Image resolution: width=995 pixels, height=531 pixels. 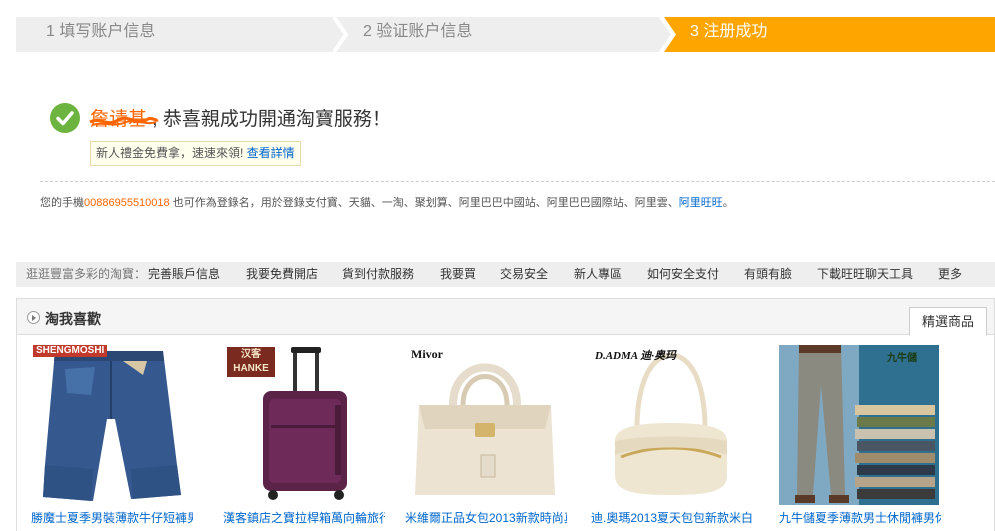 What do you see at coordinates (304, 517) in the screenshot?
I see `product-title: 漢客鎮店之寶拉桿箱萬向輪旅行` at bounding box center [304, 517].